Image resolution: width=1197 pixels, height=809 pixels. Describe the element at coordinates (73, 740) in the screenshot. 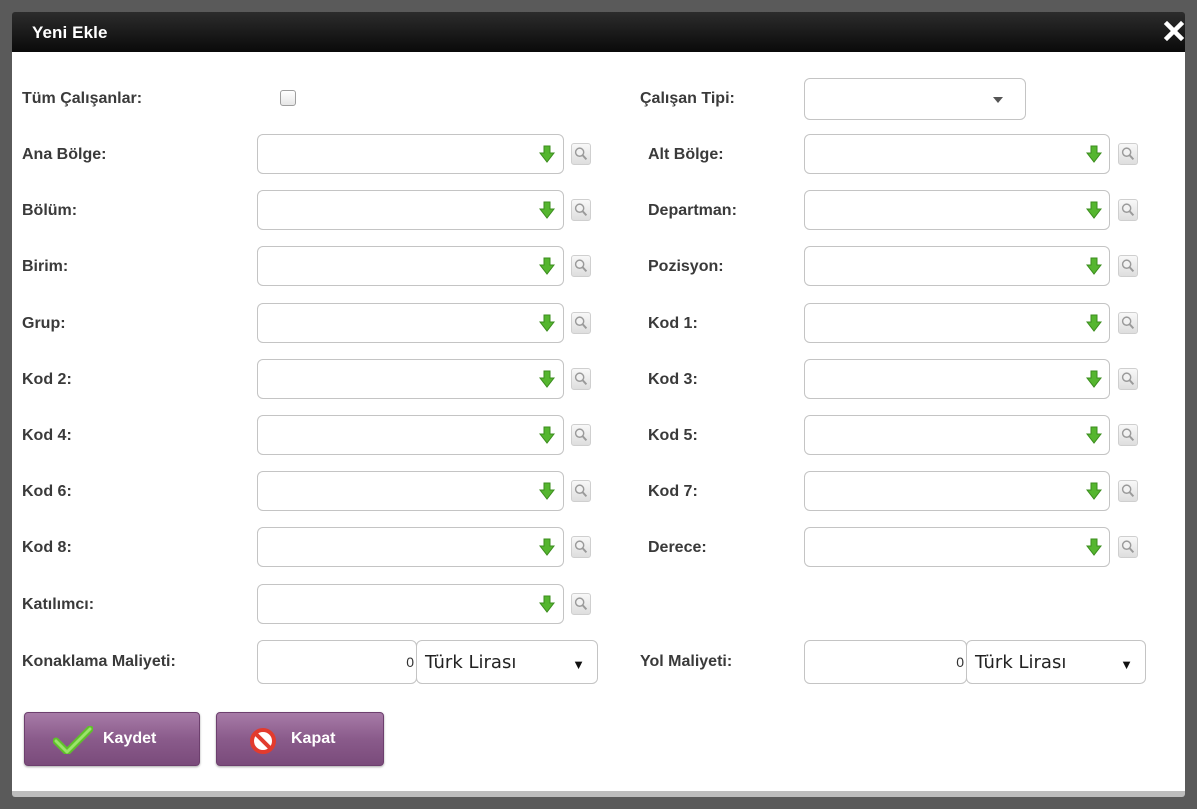

I see `checkmark-icon` at that location.